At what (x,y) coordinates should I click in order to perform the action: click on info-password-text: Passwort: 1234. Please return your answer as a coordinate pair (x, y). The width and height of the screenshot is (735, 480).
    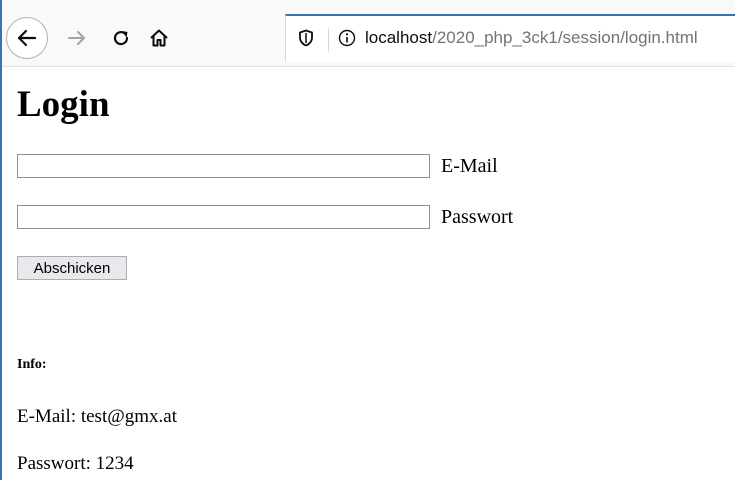
    Looking at the image, I should click on (75, 463).